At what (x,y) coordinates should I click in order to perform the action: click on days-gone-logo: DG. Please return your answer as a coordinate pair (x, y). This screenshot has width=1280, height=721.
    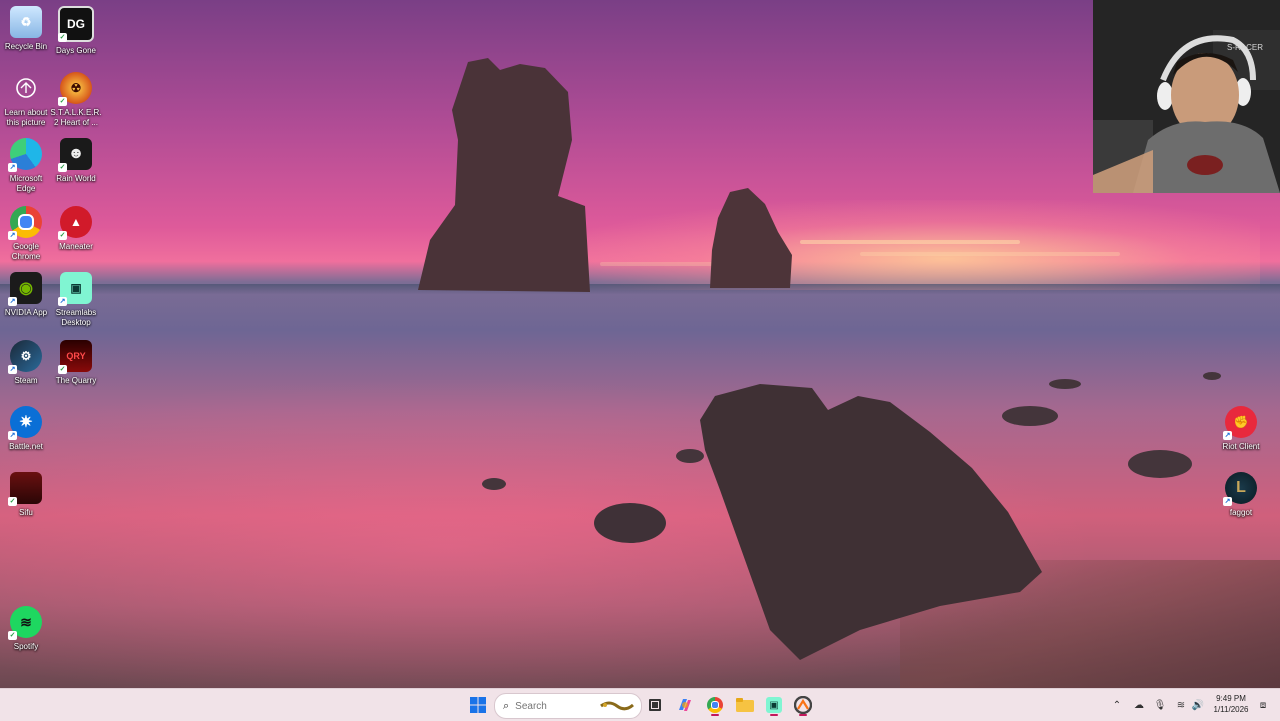
    Looking at the image, I should click on (76, 24).